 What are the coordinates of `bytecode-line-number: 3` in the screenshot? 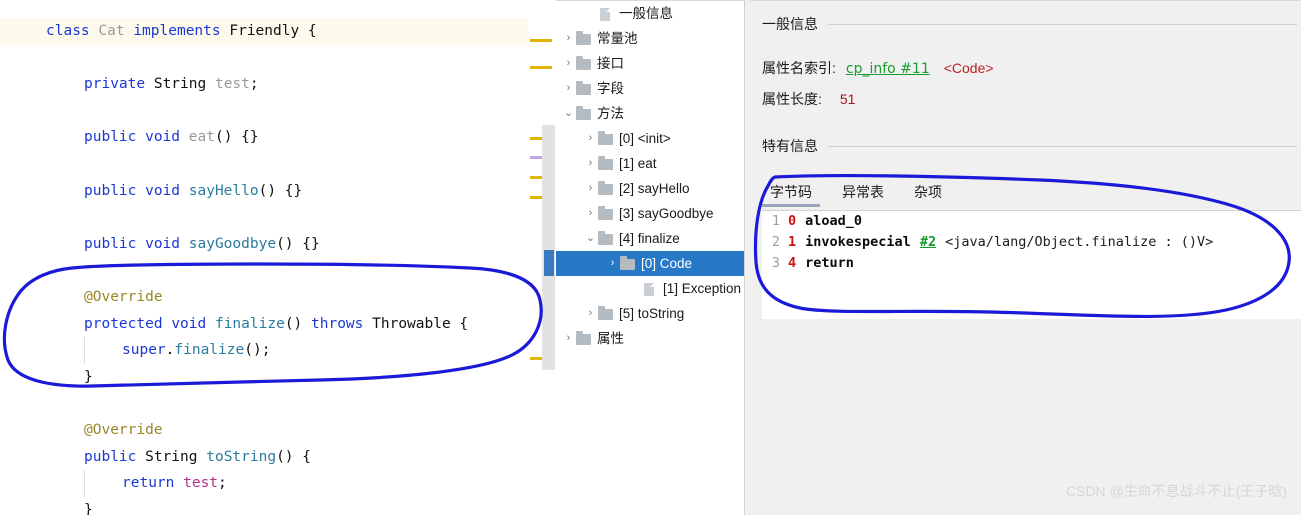 It's located at (775, 263).